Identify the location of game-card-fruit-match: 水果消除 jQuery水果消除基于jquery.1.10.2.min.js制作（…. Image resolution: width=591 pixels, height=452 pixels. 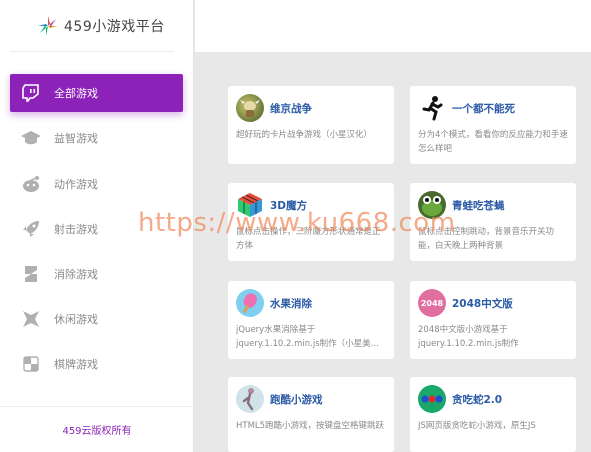
(311, 320).